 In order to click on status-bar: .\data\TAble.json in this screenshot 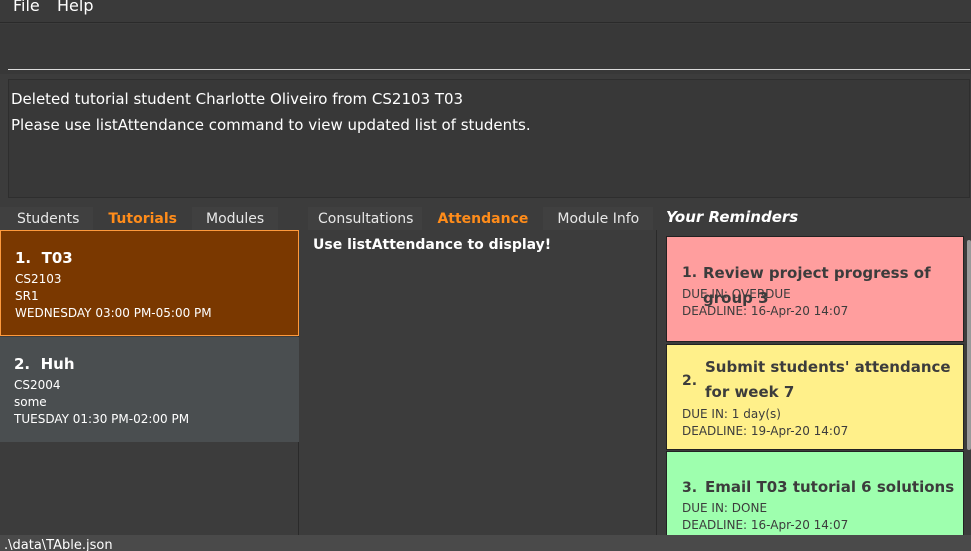, I will do `click(485, 543)`.